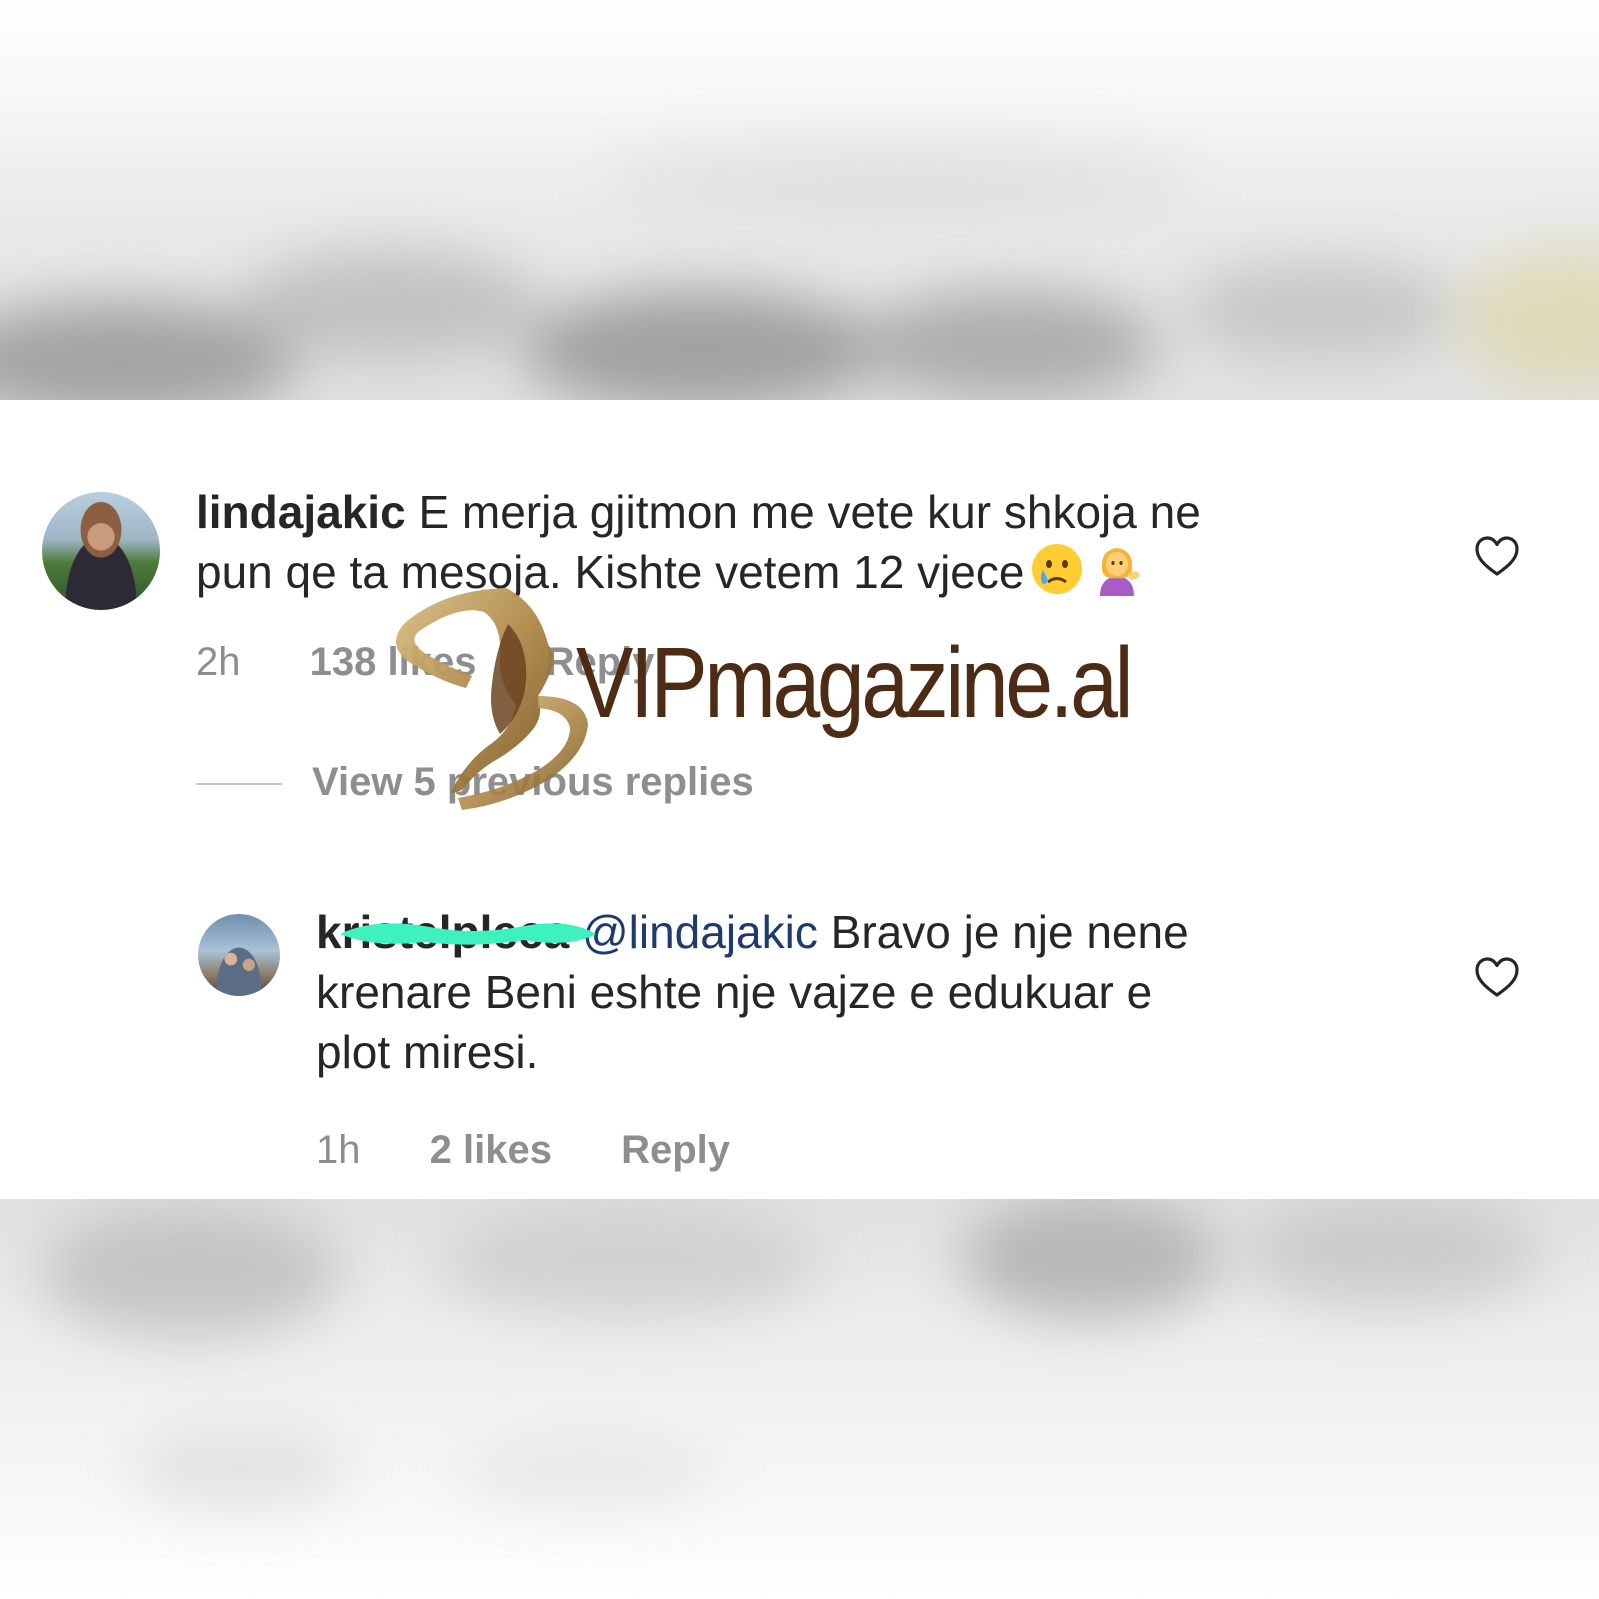 Image resolution: width=1599 pixels, height=1599 pixels. I want to click on comment-time: 1h, so click(338, 1150).